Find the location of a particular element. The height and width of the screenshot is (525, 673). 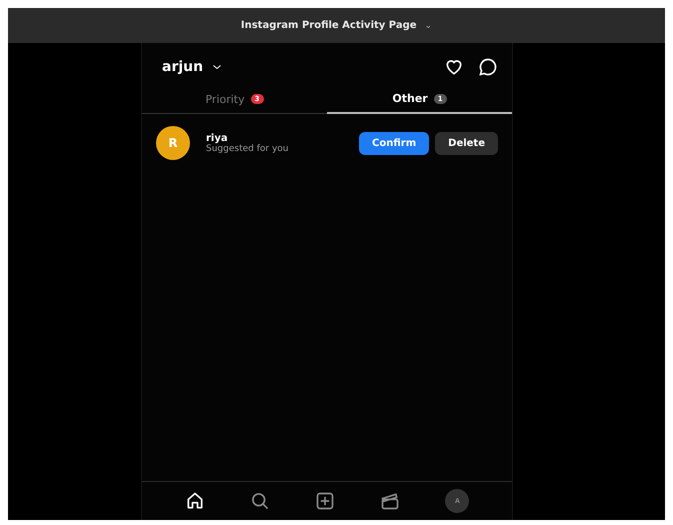

subtitle: Suggested for you is located at coordinates (247, 149).